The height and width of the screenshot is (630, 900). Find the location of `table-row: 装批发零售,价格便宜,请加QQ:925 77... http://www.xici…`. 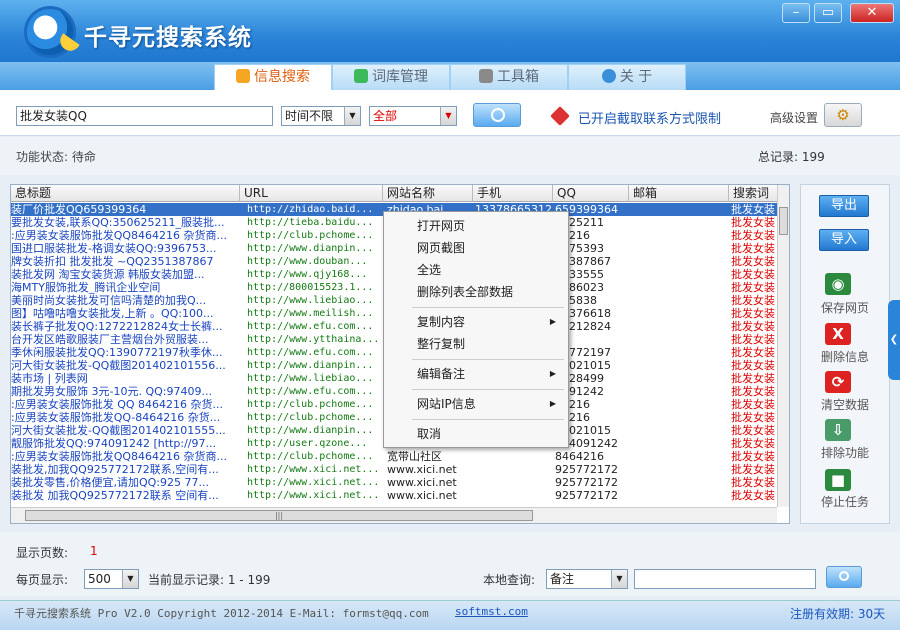

table-row: 装批发零售,价格便宜,请加QQ:925 77... http://www.xici… is located at coordinates (394, 482).